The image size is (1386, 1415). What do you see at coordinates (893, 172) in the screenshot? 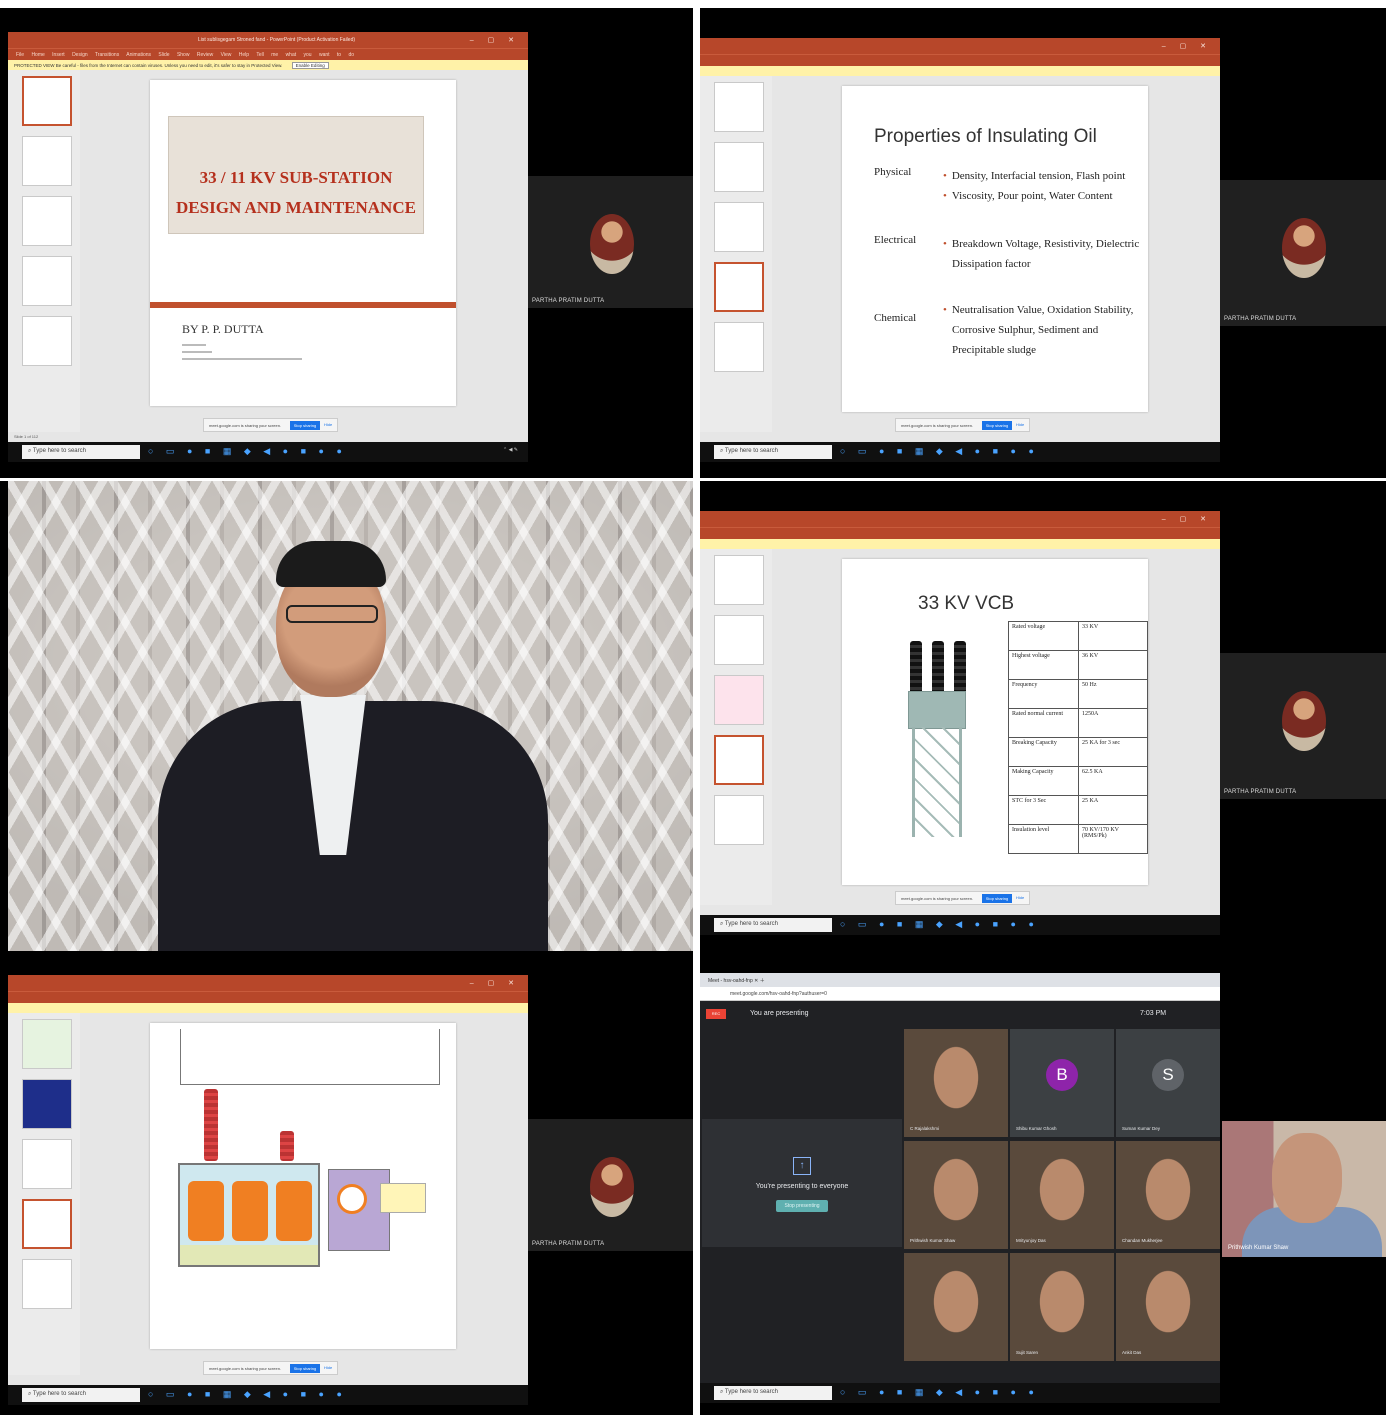
I see `property-category: Physical` at bounding box center [893, 172].